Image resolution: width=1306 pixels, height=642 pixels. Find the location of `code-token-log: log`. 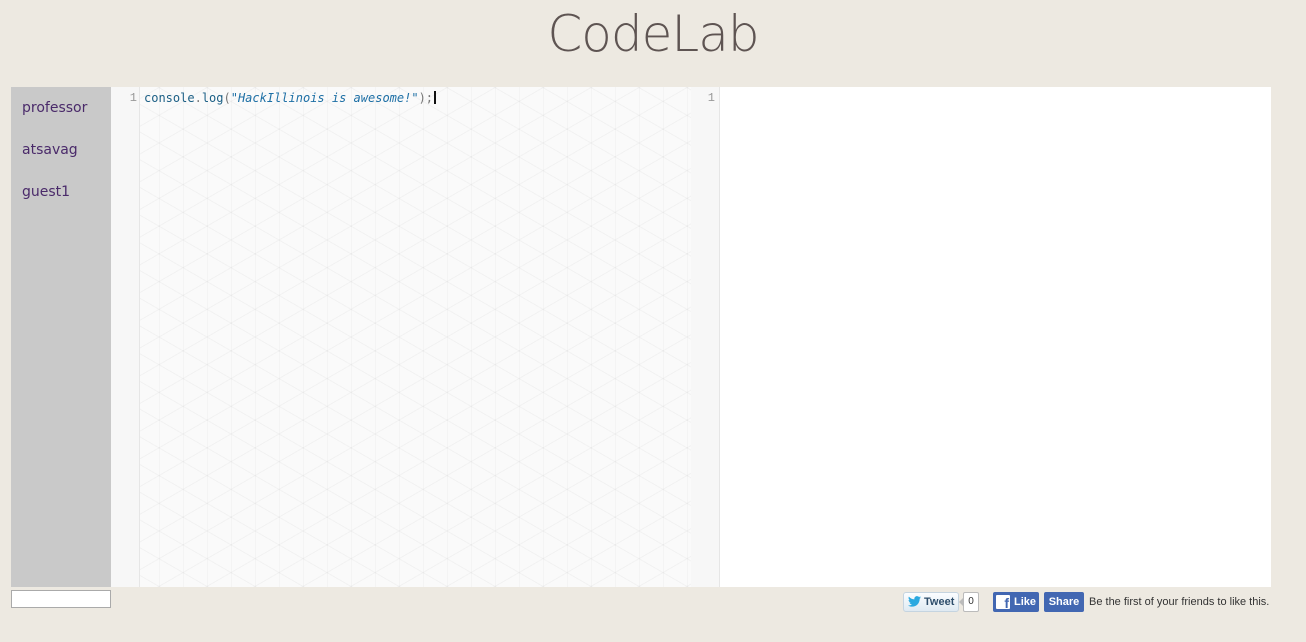

code-token-log: log is located at coordinates (212, 98).